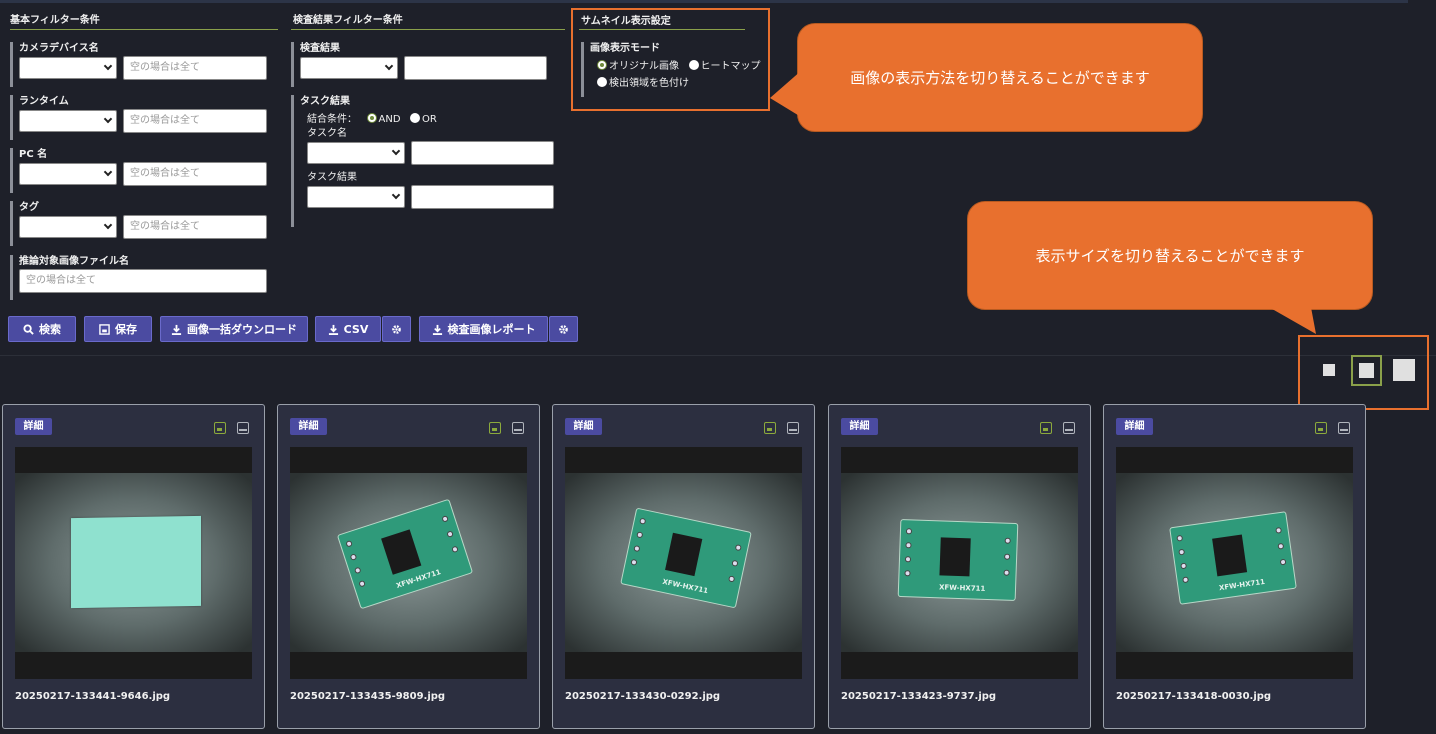  What do you see at coordinates (730, 66) in the screenshot?
I see `heatmap-label: ヒートマップ` at bounding box center [730, 66].